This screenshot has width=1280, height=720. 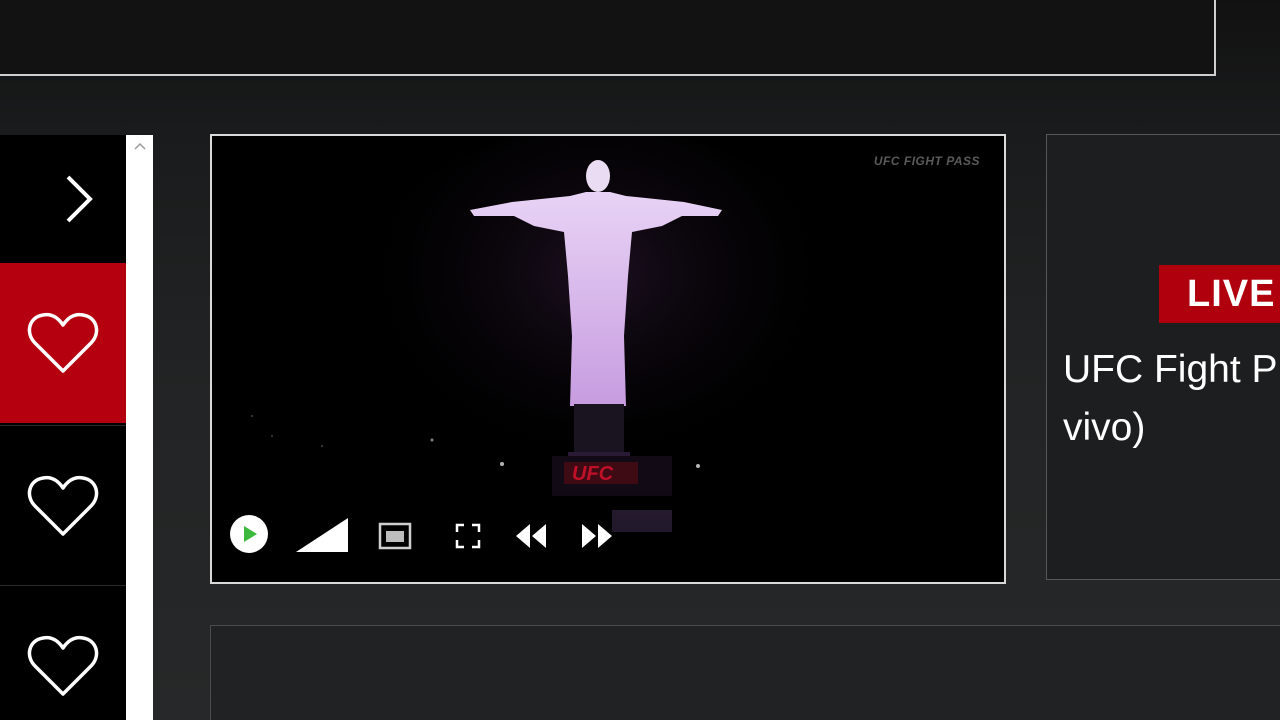 What do you see at coordinates (926, 161) in the screenshot?
I see `watermark: UFC FIGHT PASS` at bounding box center [926, 161].